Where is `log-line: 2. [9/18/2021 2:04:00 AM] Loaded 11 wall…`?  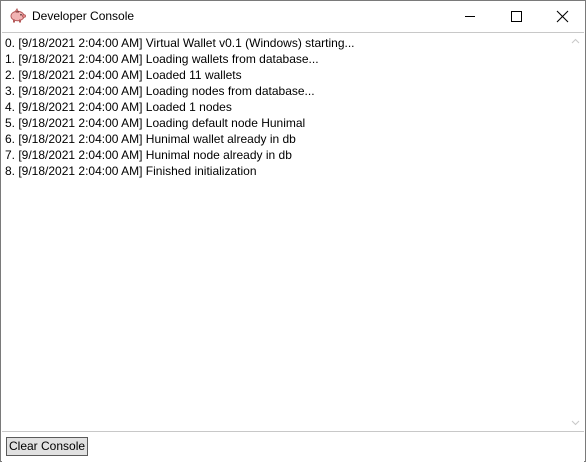 log-line: 2. [9/18/2021 2:04:00 AM] Loaded 11 wall… is located at coordinates (123, 75).